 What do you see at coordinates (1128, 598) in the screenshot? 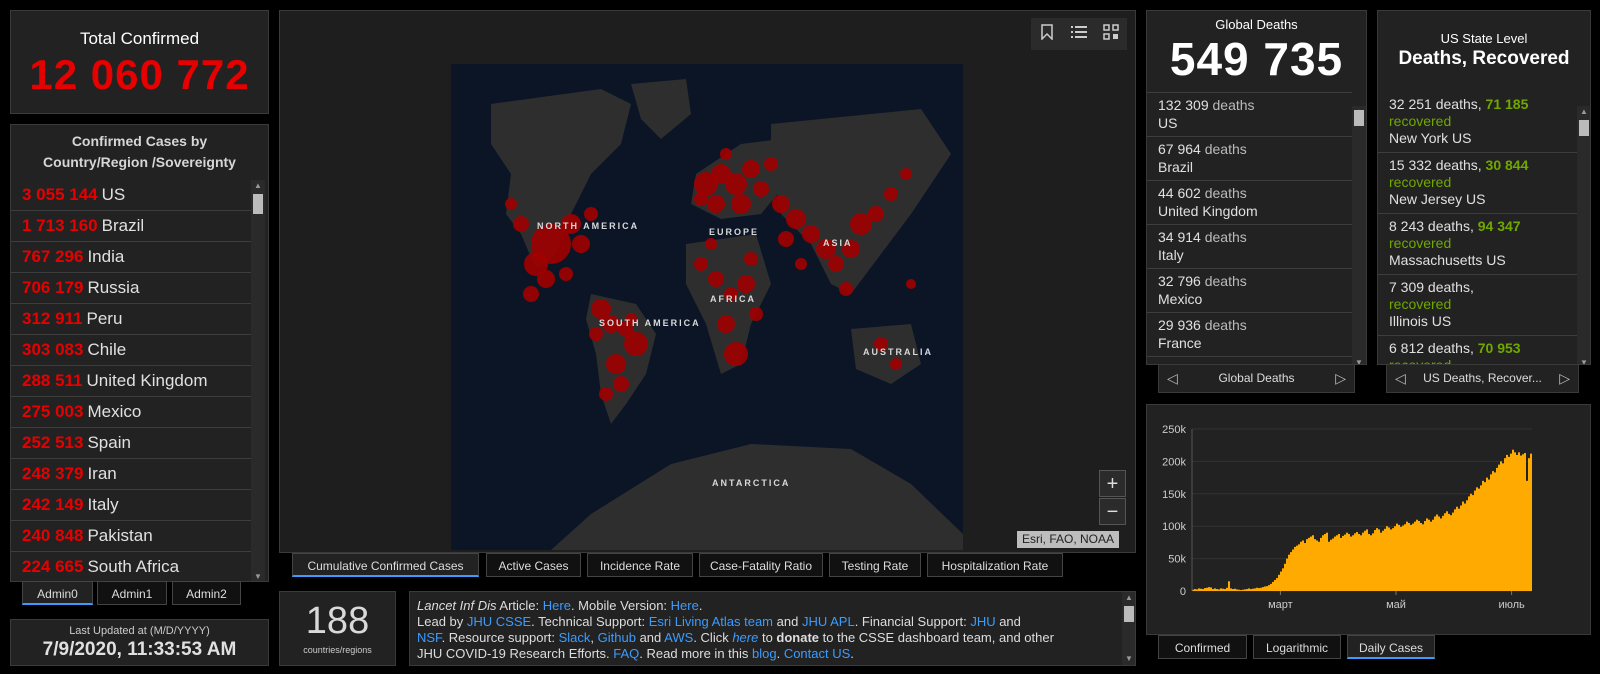
I see `scroll-up-icon: ▲` at bounding box center [1128, 598].